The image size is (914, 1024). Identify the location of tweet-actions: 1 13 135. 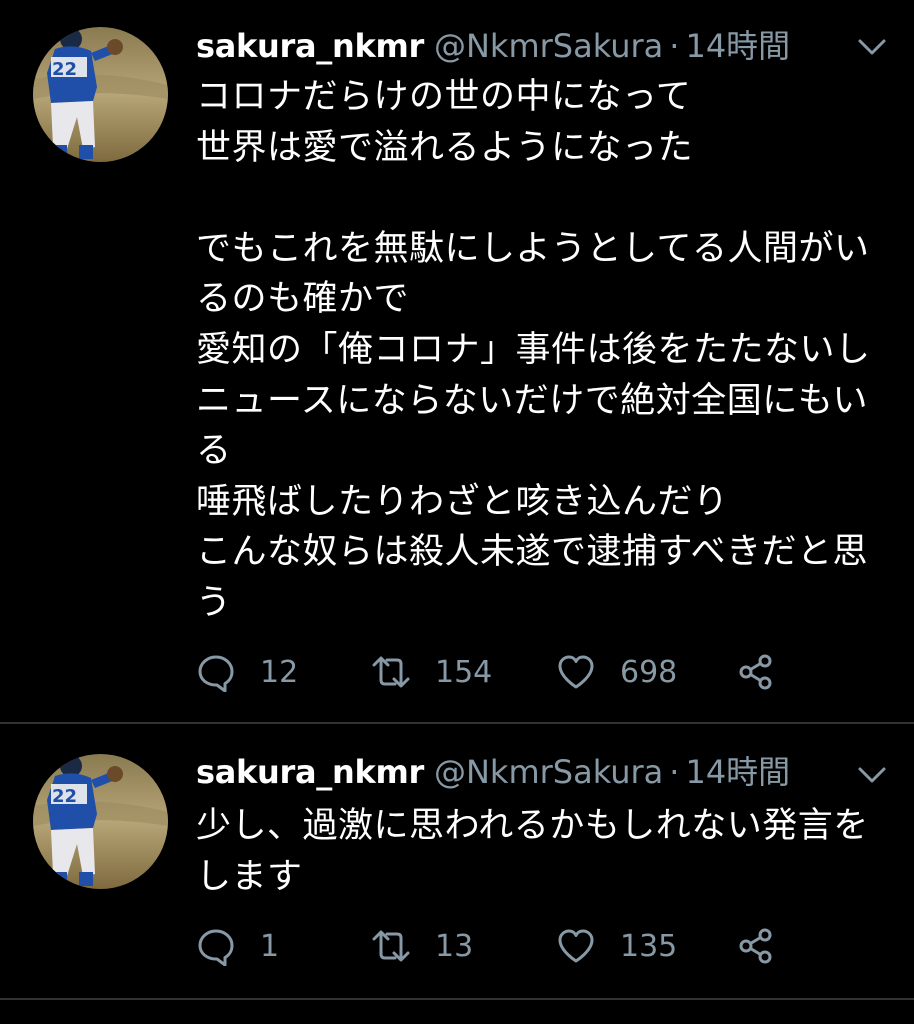
(555, 946).